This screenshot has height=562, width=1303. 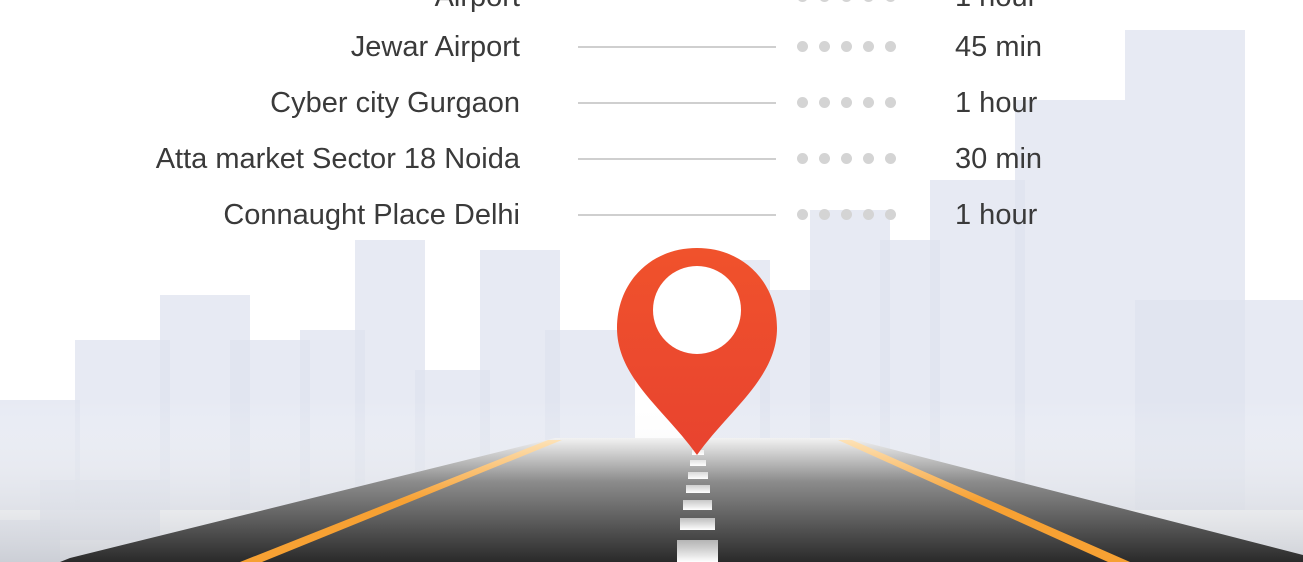 I want to click on distance-row: Cyber city Gurgaon 1 hour, so click(x=651, y=103).